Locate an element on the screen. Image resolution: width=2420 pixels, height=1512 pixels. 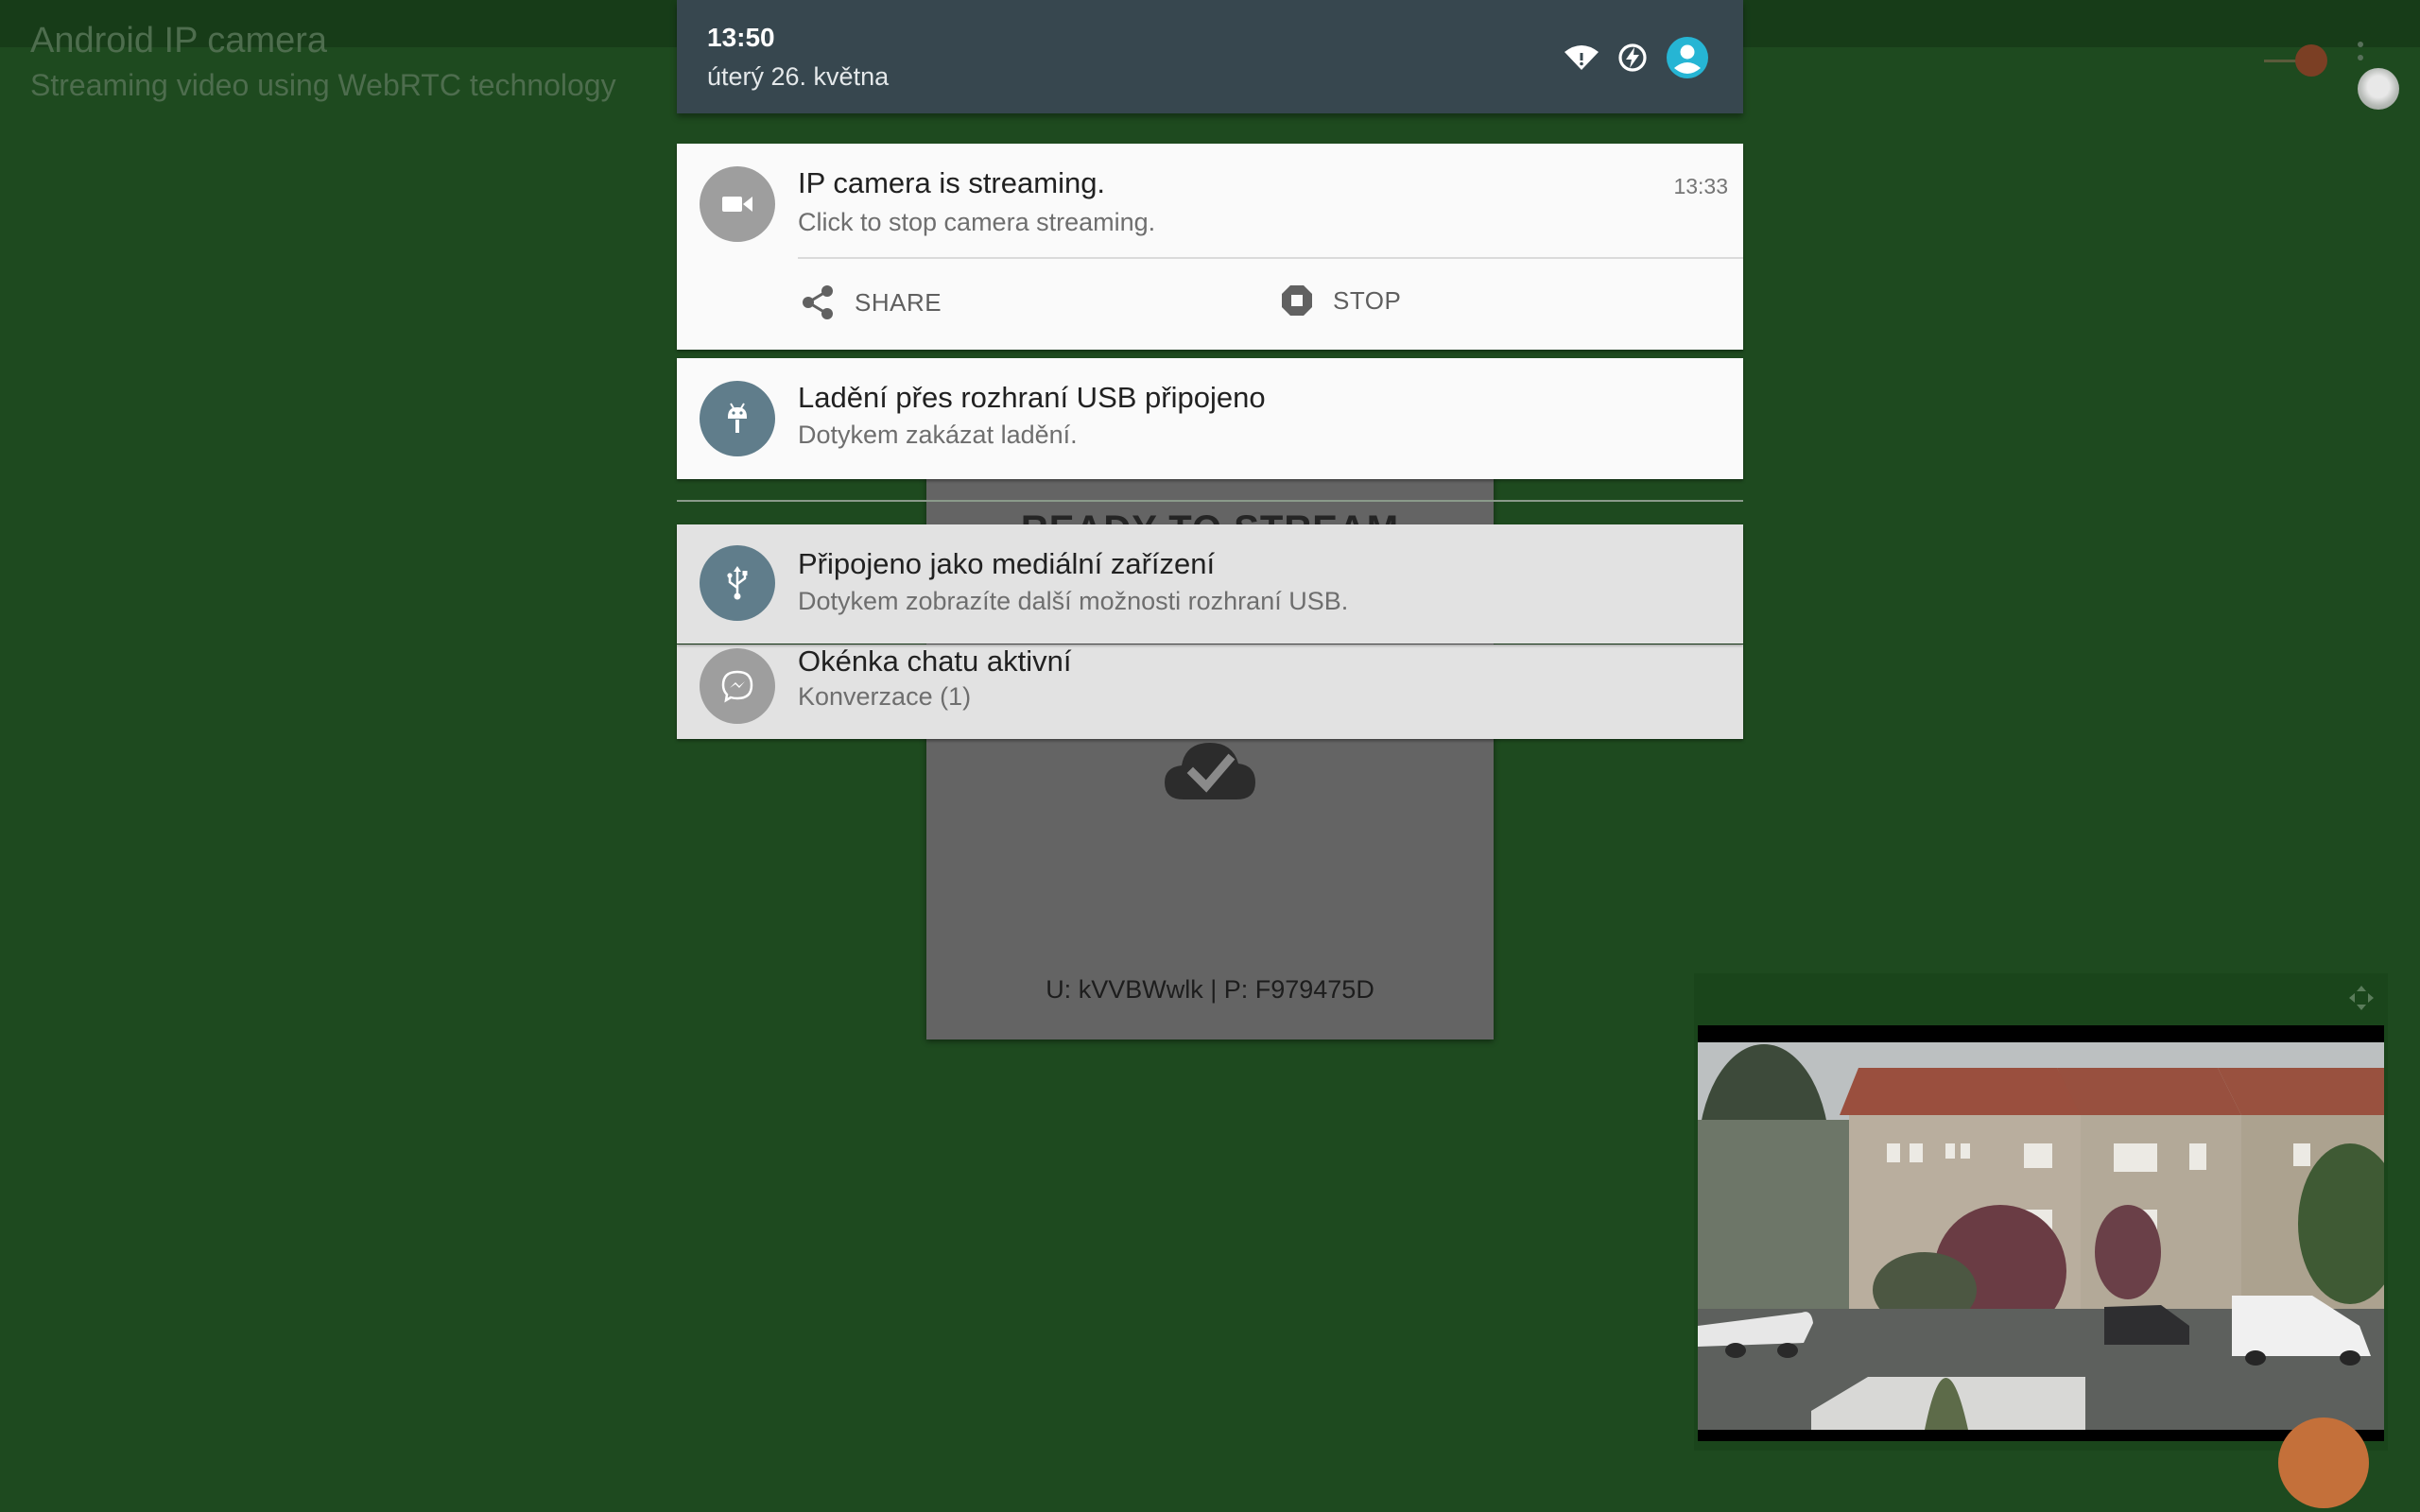
status-icons is located at coordinates (1637, 57).